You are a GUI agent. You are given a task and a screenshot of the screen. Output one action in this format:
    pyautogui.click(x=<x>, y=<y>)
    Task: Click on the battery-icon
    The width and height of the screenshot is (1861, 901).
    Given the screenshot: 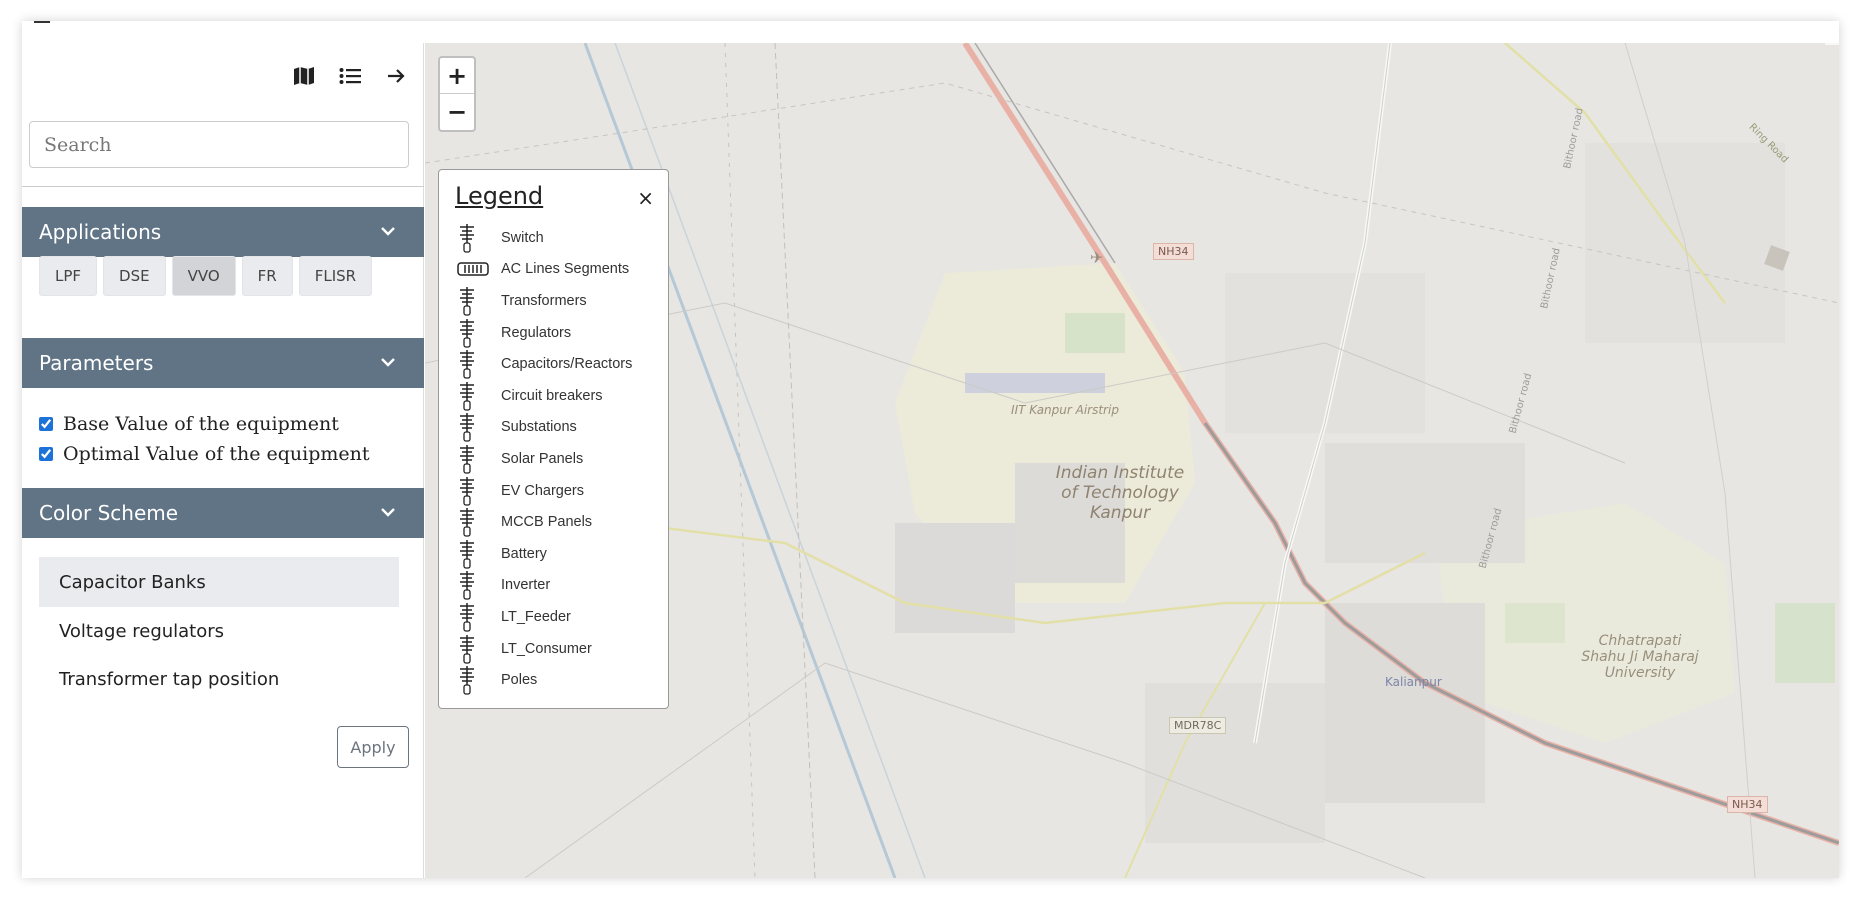 What is the action you would take?
    pyautogui.click(x=477, y=554)
    